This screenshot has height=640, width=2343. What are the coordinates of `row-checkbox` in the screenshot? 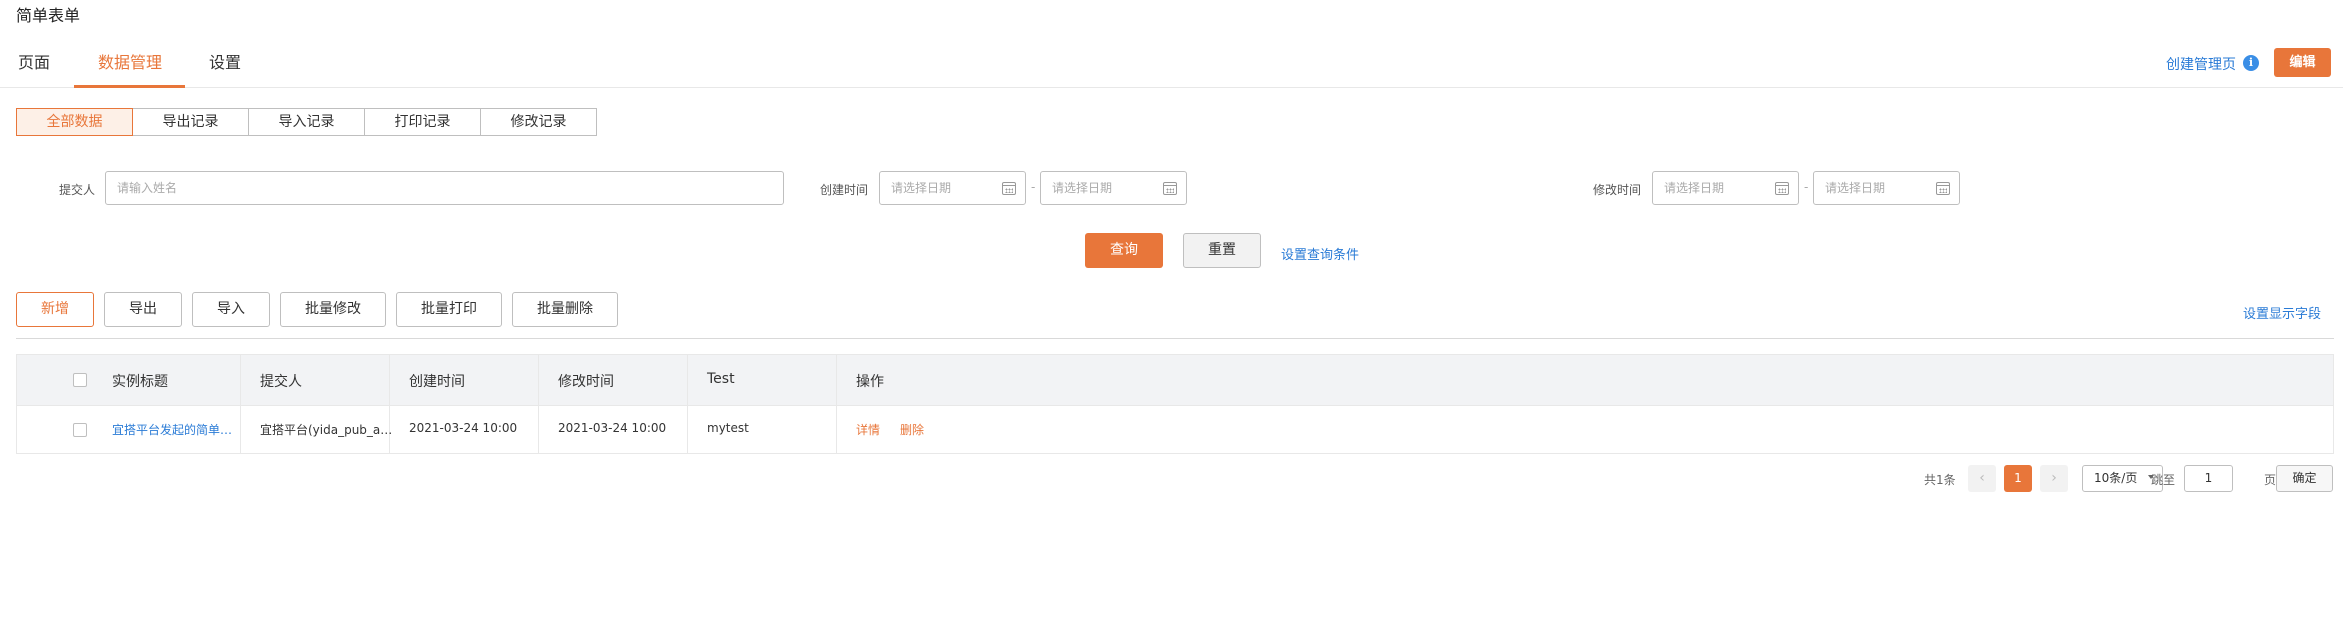 It's located at (80, 430).